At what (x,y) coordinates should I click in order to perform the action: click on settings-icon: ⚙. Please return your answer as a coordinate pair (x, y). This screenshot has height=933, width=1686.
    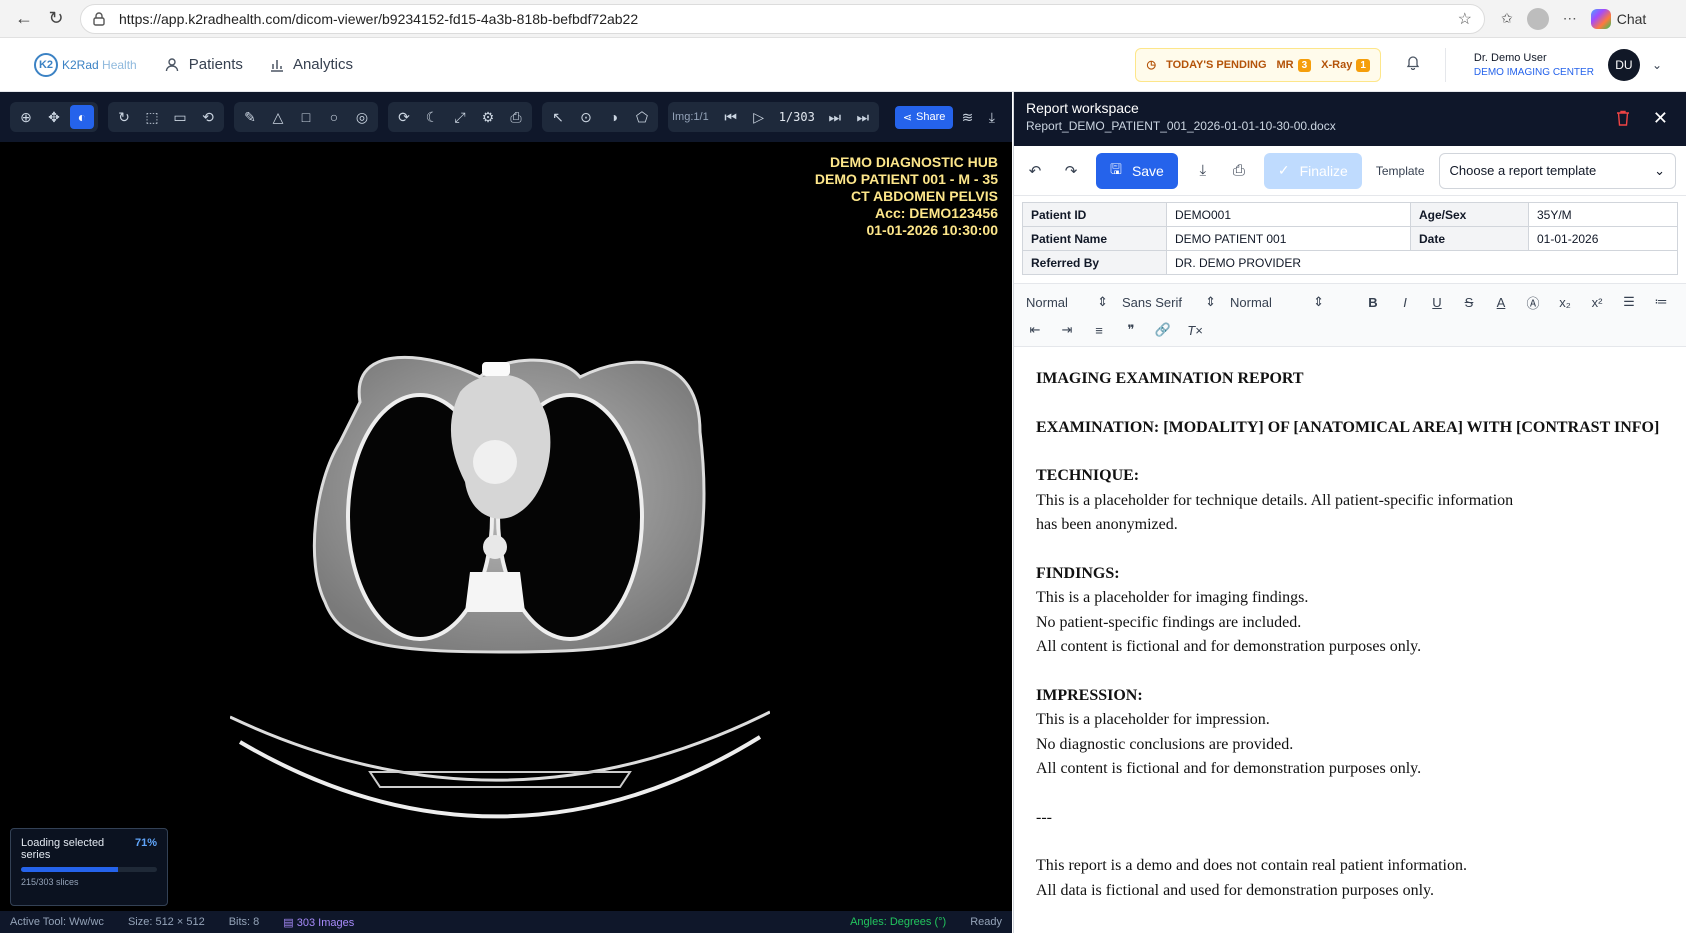
    Looking at the image, I should click on (488, 117).